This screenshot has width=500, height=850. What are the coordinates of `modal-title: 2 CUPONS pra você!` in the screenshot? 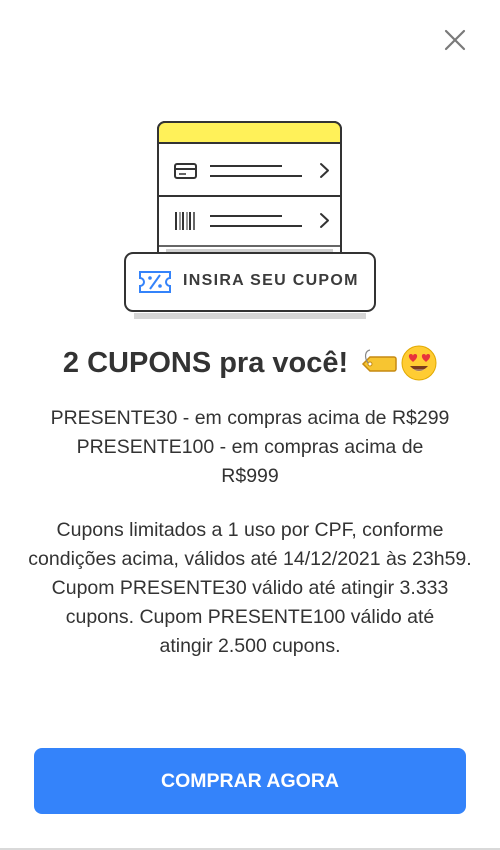 It's located at (205, 362).